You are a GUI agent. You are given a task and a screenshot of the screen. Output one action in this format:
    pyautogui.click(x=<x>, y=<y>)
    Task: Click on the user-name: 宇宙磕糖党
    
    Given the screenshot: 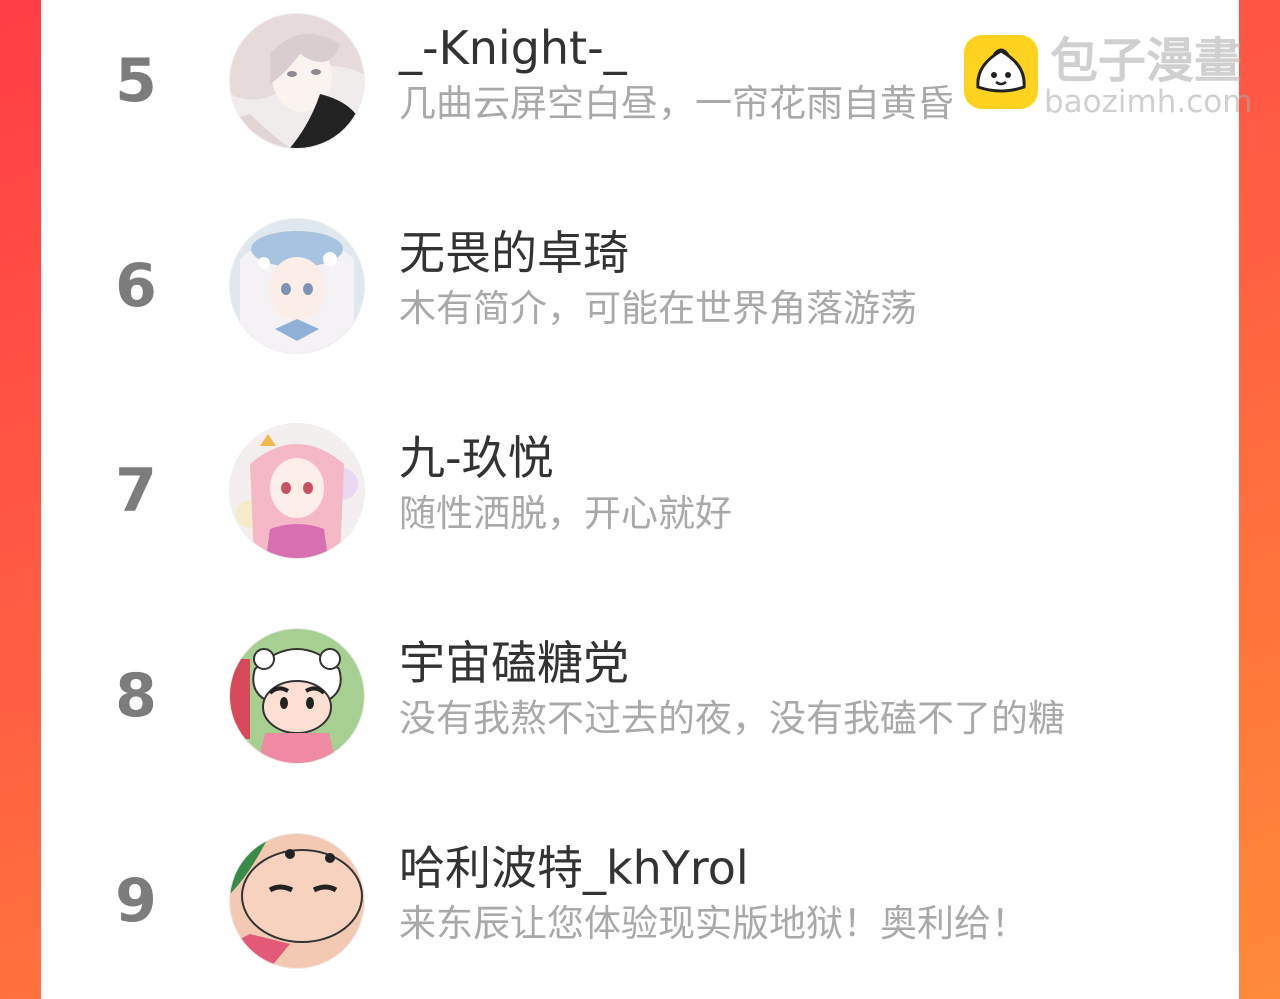 What is the action you would take?
    pyautogui.click(x=514, y=663)
    